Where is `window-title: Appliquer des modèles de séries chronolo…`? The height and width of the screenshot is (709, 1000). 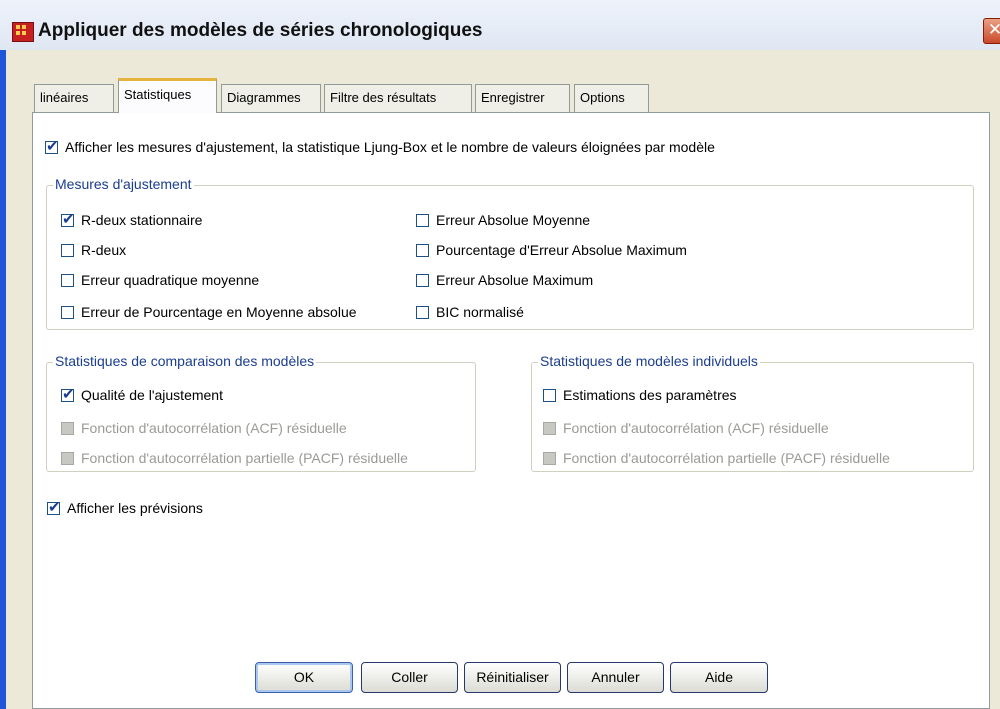 window-title: Appliquer des modèles de séries chronolo… is located at coordinates (260, 30).